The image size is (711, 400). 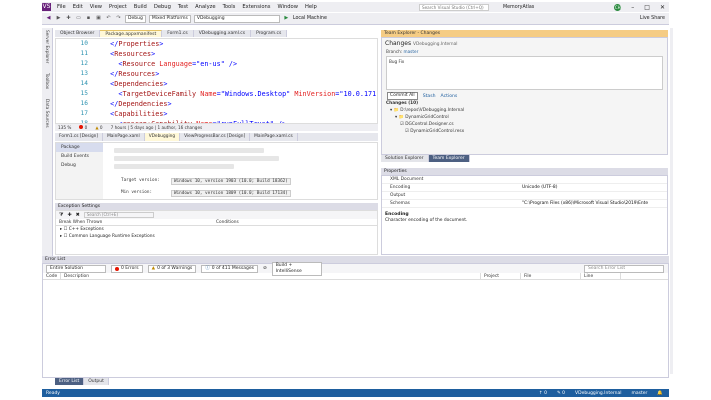 I want to click on doc-tab: MainPage.xaml, so click(x=124, y=137).